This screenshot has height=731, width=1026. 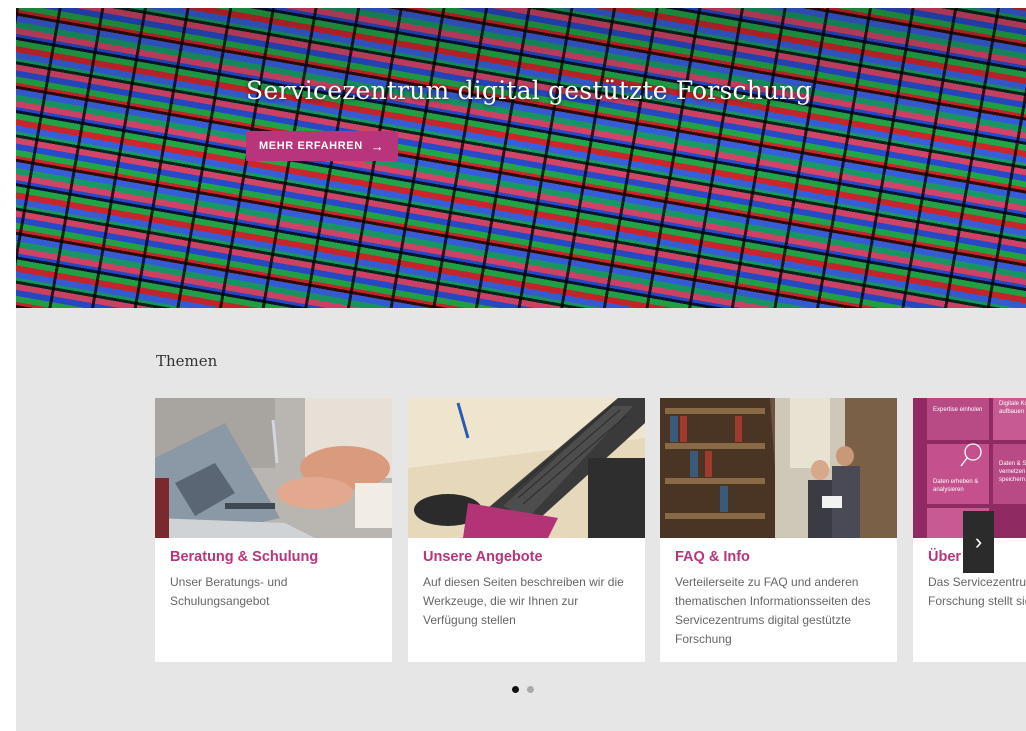 What do you see at coordinates (483, 557) in the screenshot?
I see `card-title: Unsere Angebote` at bounding box center [483, 557].